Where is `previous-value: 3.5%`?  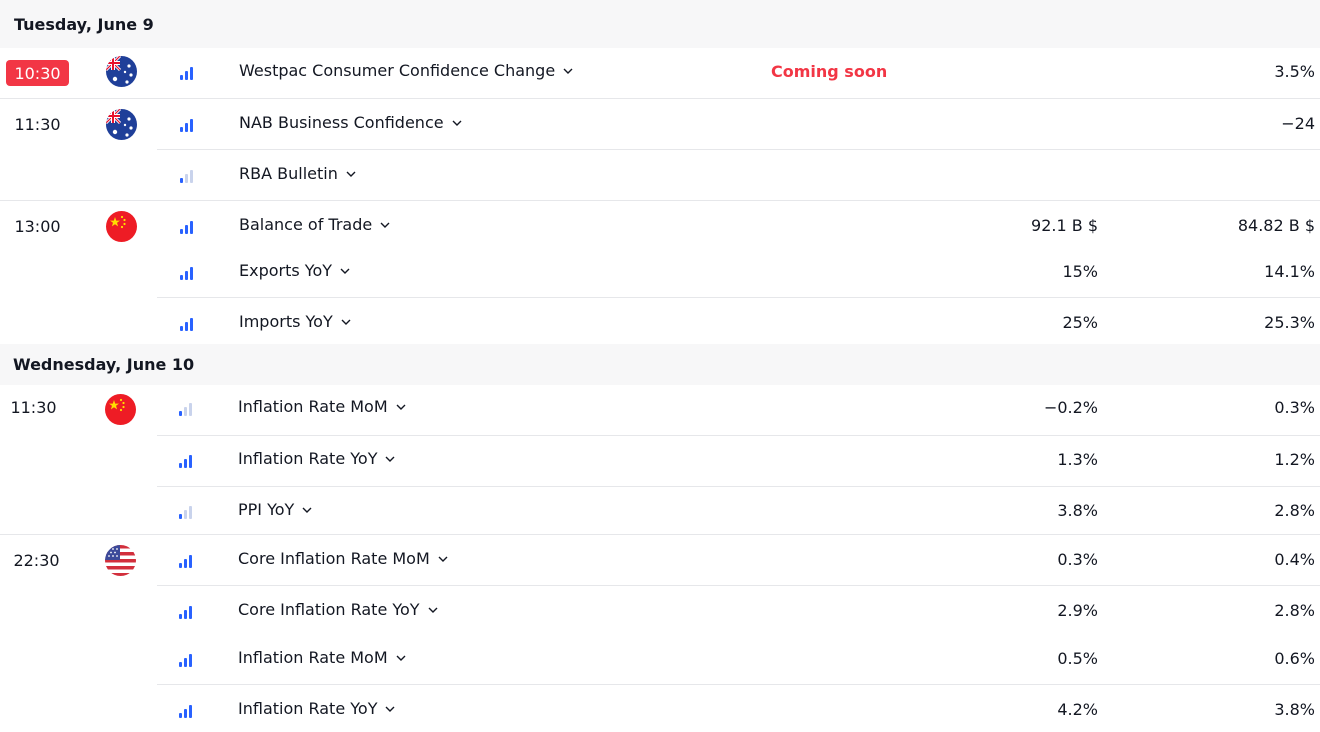
previous-value: 3.5% is located at coordinates (1294, 71).